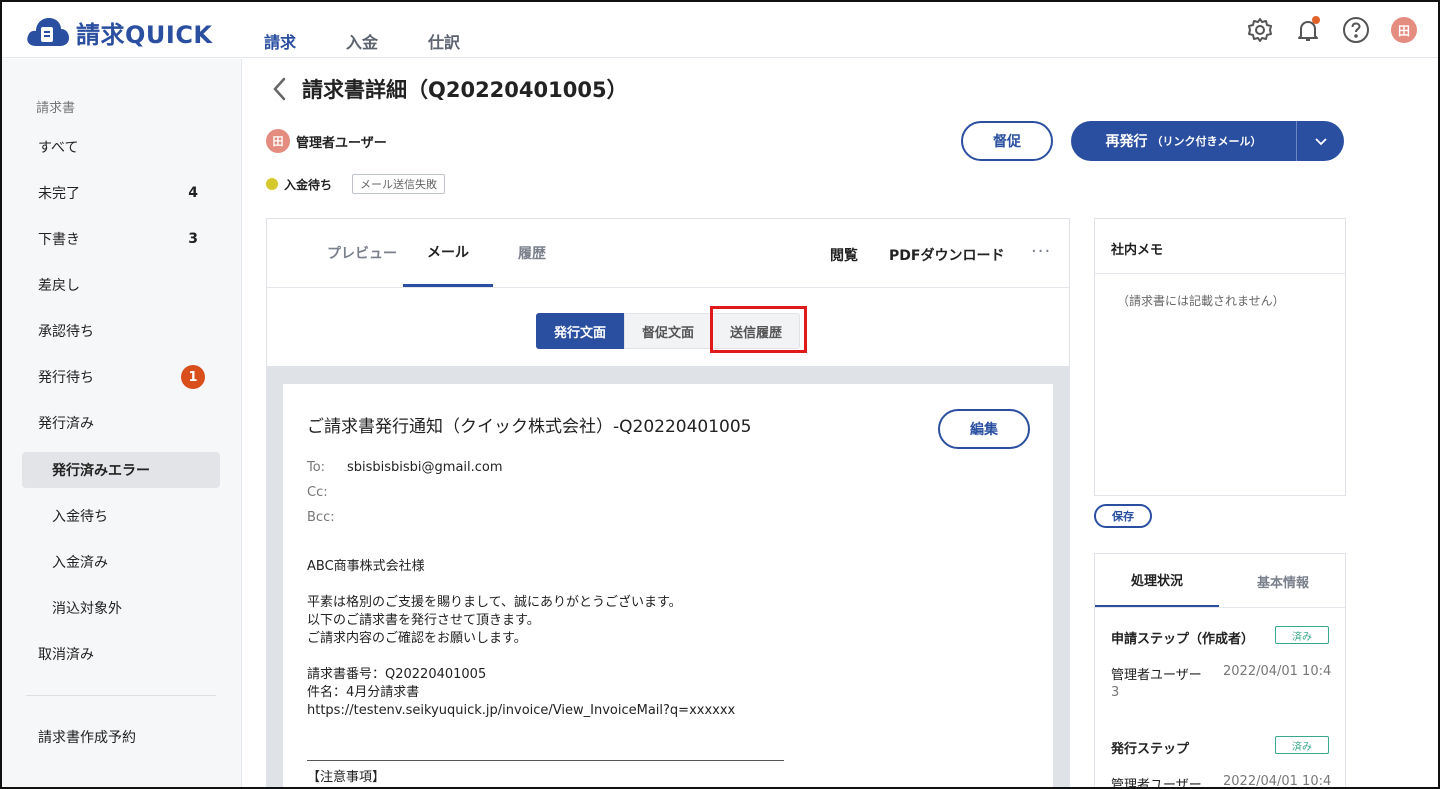  I want to click on step-title: 発行ステップ, so click(1150, 749).